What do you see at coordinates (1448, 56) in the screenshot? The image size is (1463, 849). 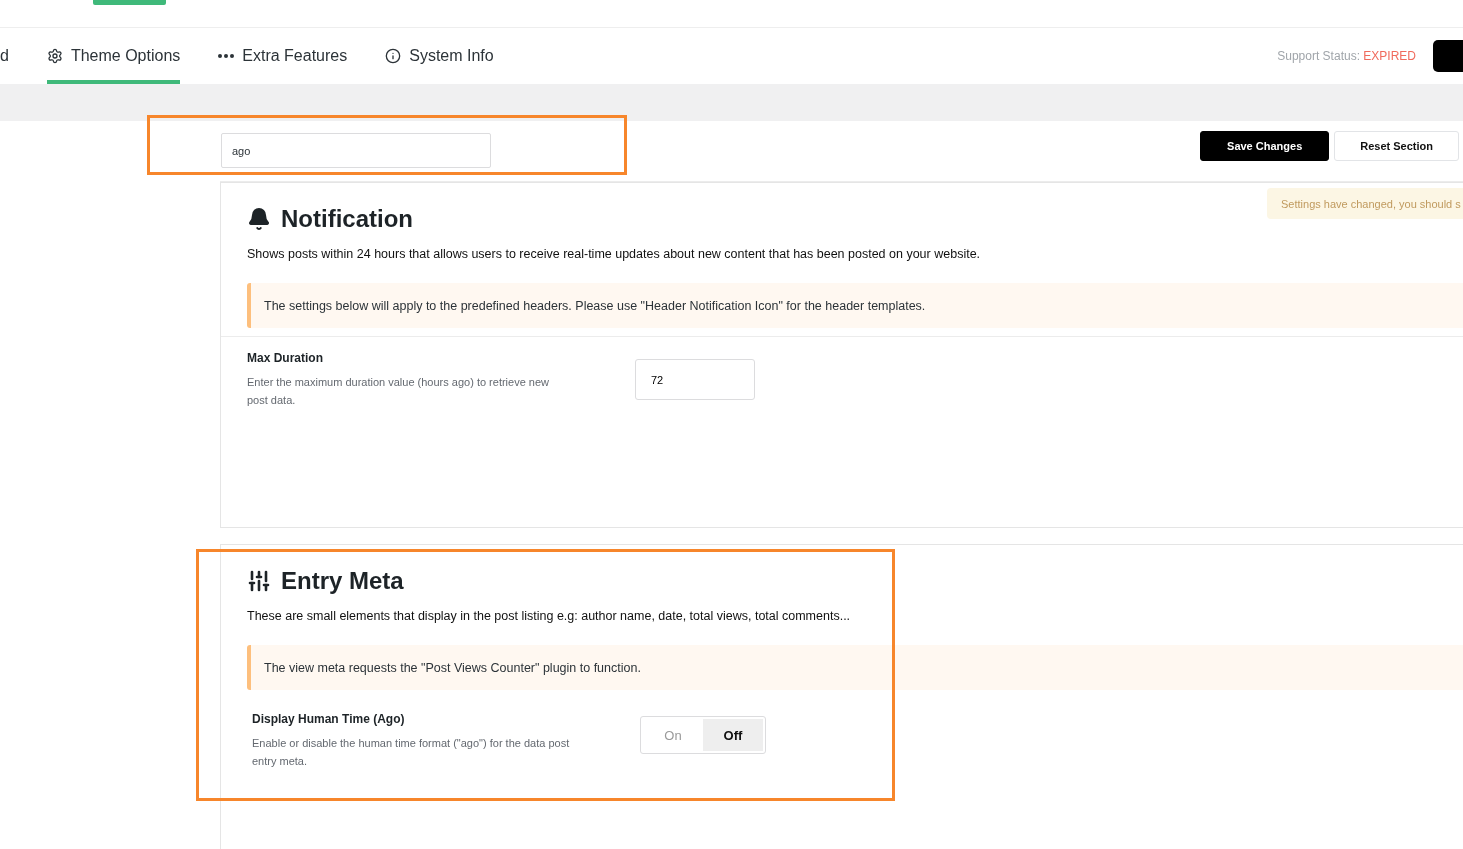 I see `header-button` at bounding box center [1448, 56].